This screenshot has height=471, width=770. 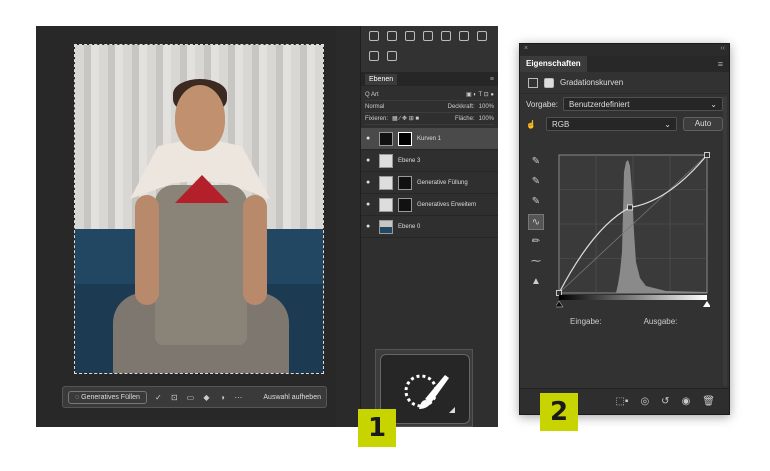 What do you see at coordinates (561, 124) in the screenshot?
I see `channel-value: RGB` at bounding box center [561, 124].